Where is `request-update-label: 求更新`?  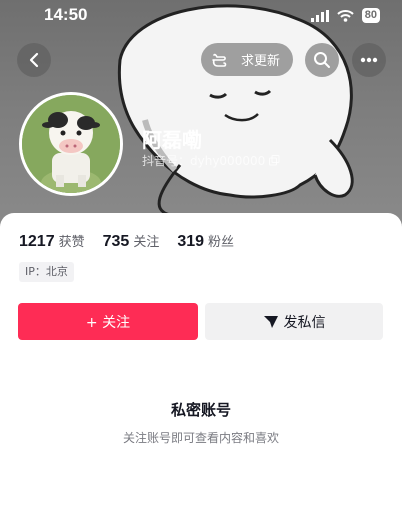
request-update-label: 求更新 is located at coordinates (261, 61).